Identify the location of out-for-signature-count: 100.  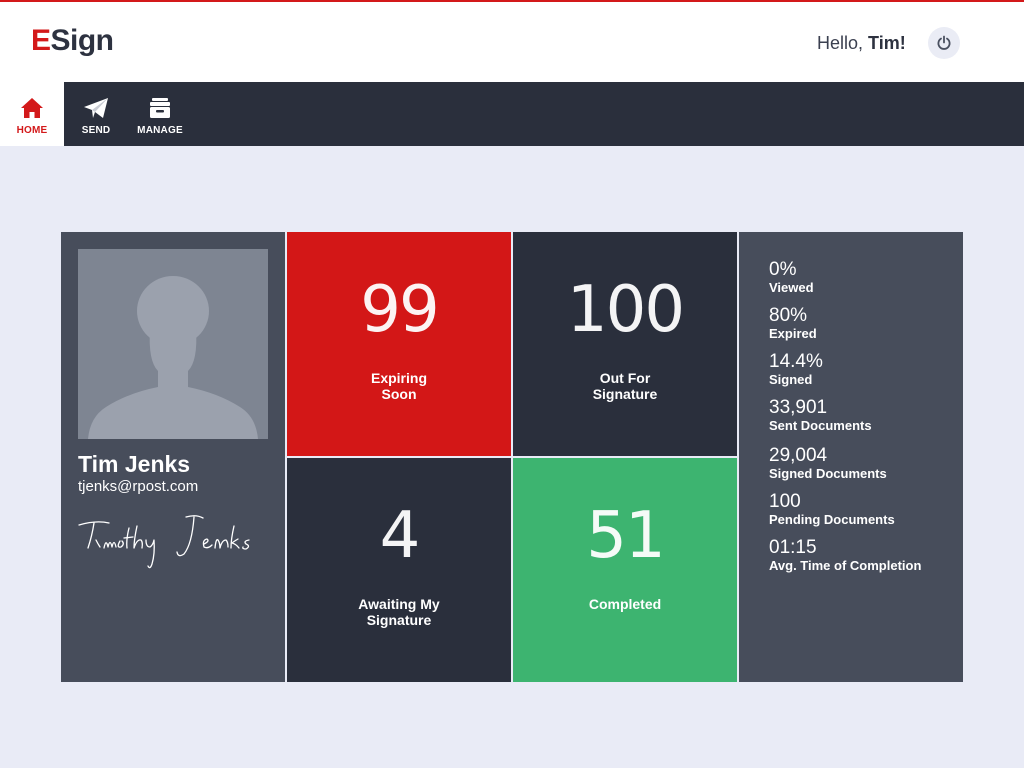
(625, 310).